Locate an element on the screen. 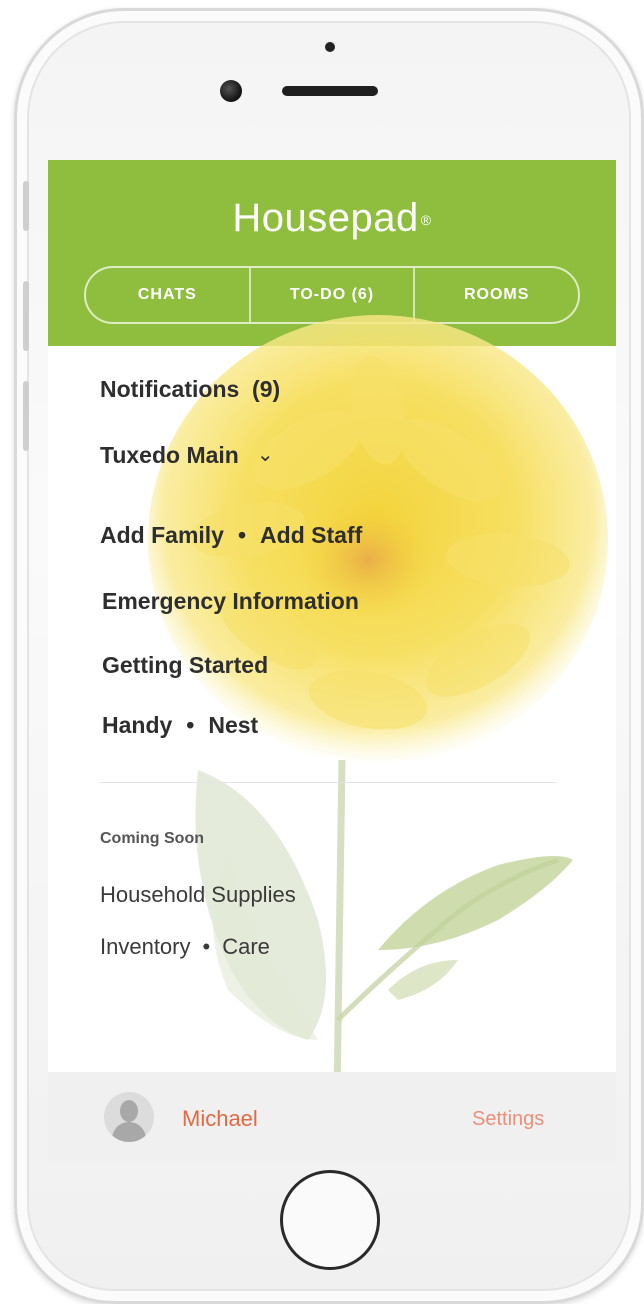 The image size is (644, 1304). avatar-body is located at coordinates (129, 1132).